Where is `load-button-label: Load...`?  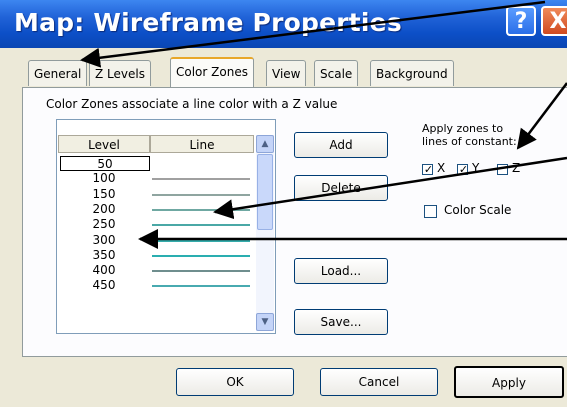
load-button-label: Load... is located at coordinates (341, 271).